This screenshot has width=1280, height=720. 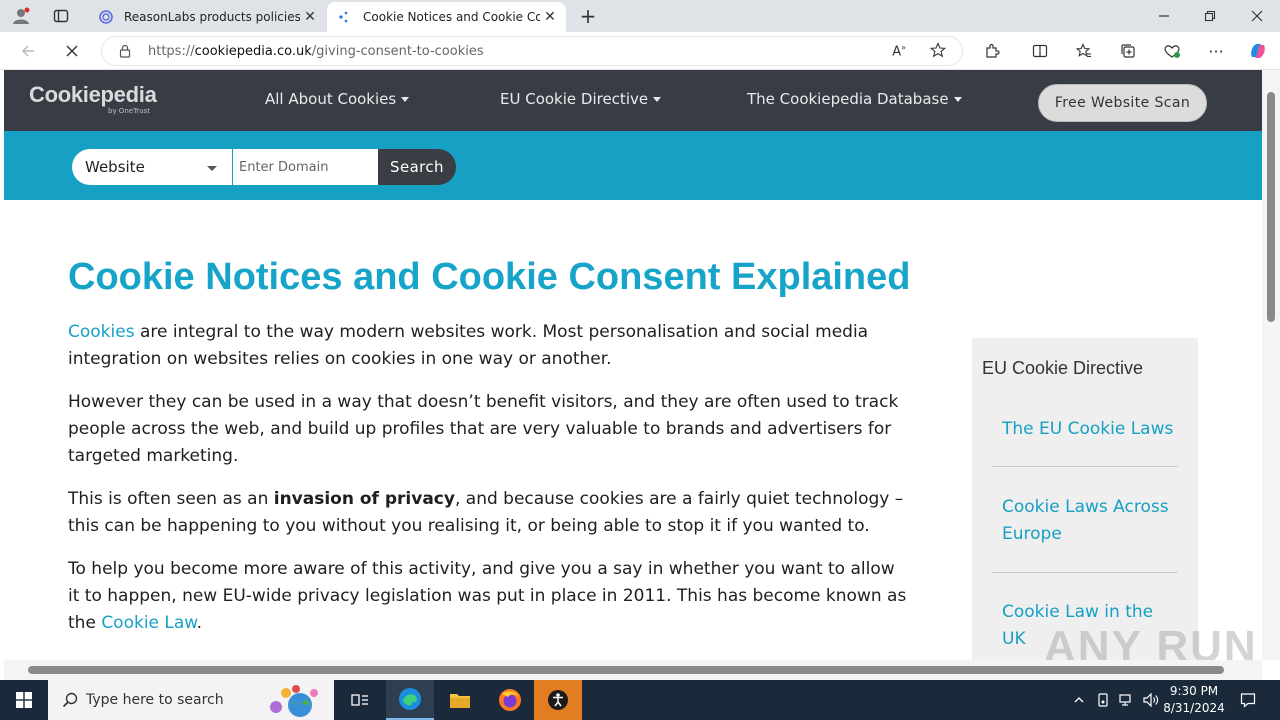 What do you see at coordinates (345, 17) in the screenshot?
I see `loading-spinner-icon` at bounding box center [345, 17].